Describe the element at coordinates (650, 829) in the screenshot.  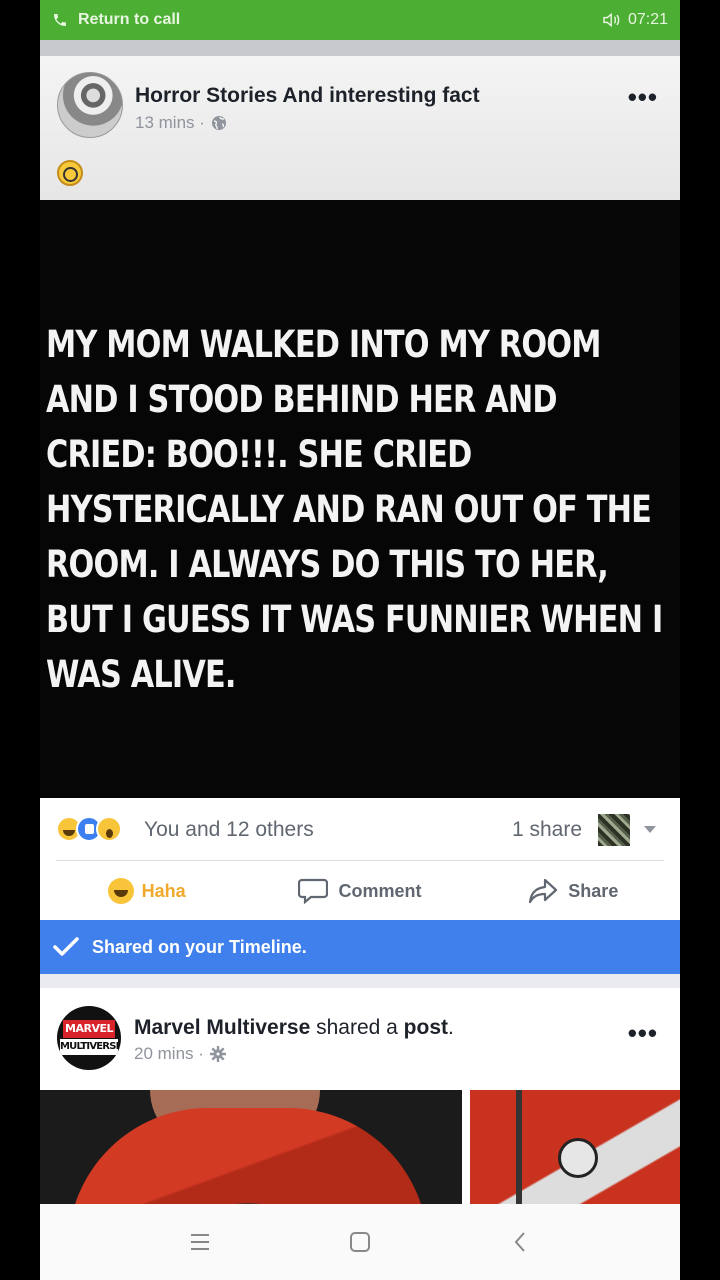
I see `chevron-down-icon` at that location.